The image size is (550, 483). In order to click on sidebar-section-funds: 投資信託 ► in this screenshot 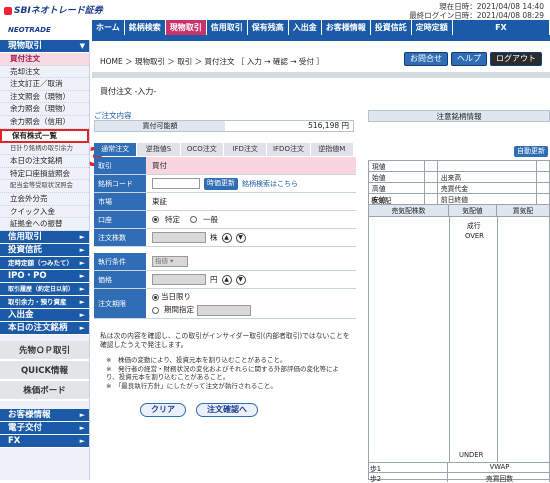, I will do `click(44, 250)`.